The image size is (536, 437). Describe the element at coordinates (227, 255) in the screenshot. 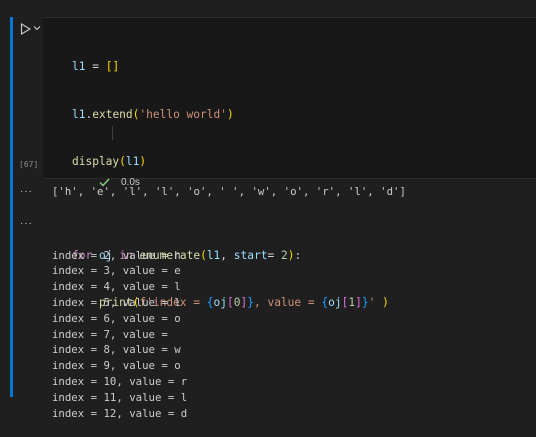

I see `code-token: ,` at that location.